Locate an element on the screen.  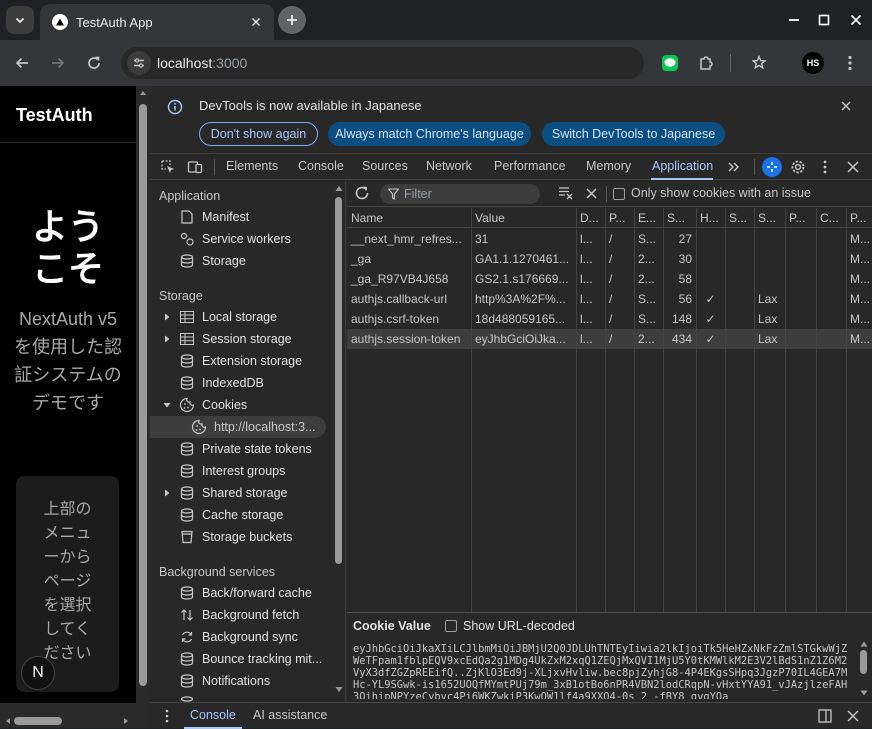
close-devtools-icon is located at coordinates (853, 167).